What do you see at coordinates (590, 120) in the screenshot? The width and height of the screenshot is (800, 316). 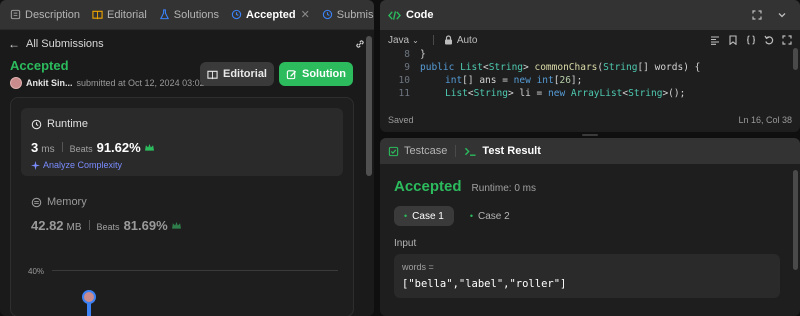 I see `code-status-bar: Saved Ln 16, Col 38` at bounding box center [590, 120].